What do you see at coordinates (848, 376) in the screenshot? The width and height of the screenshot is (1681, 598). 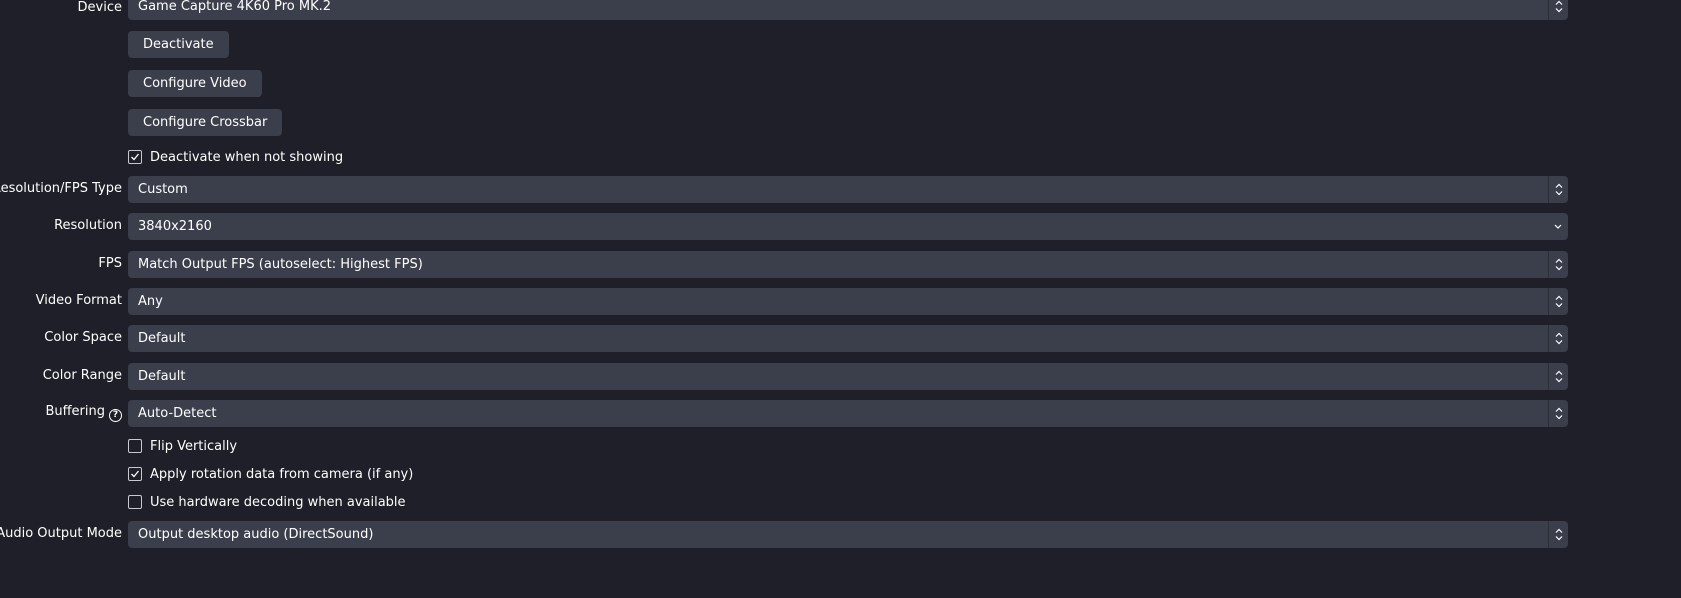 I see `color-range-select: Default` at bounding box center [848, 376].